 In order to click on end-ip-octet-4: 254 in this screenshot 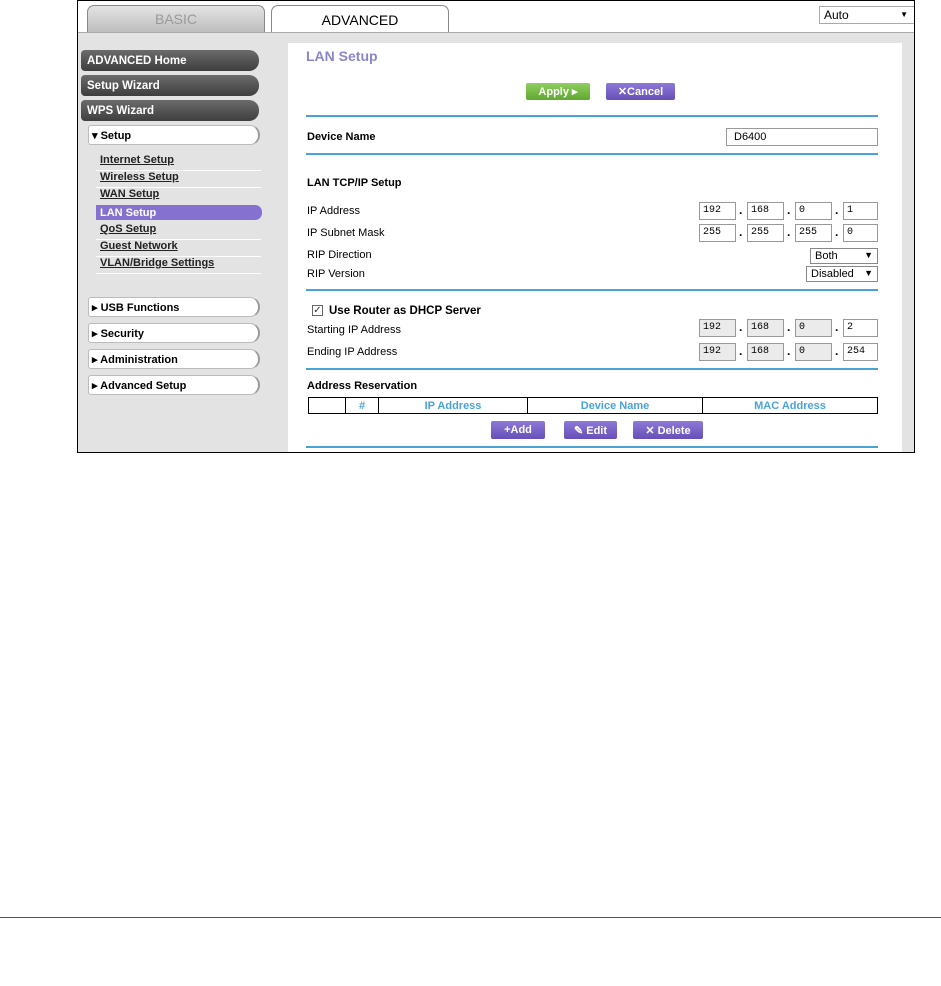, I will do `click(860, 352)`.